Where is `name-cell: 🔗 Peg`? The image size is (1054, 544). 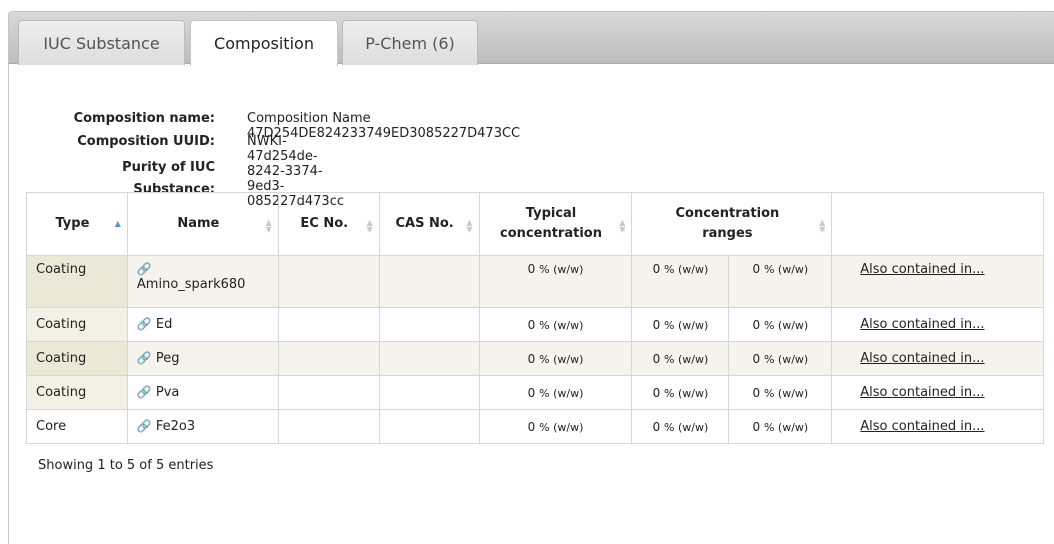 name-cell: 🔗 Peg is located at coordinates (202, 358).